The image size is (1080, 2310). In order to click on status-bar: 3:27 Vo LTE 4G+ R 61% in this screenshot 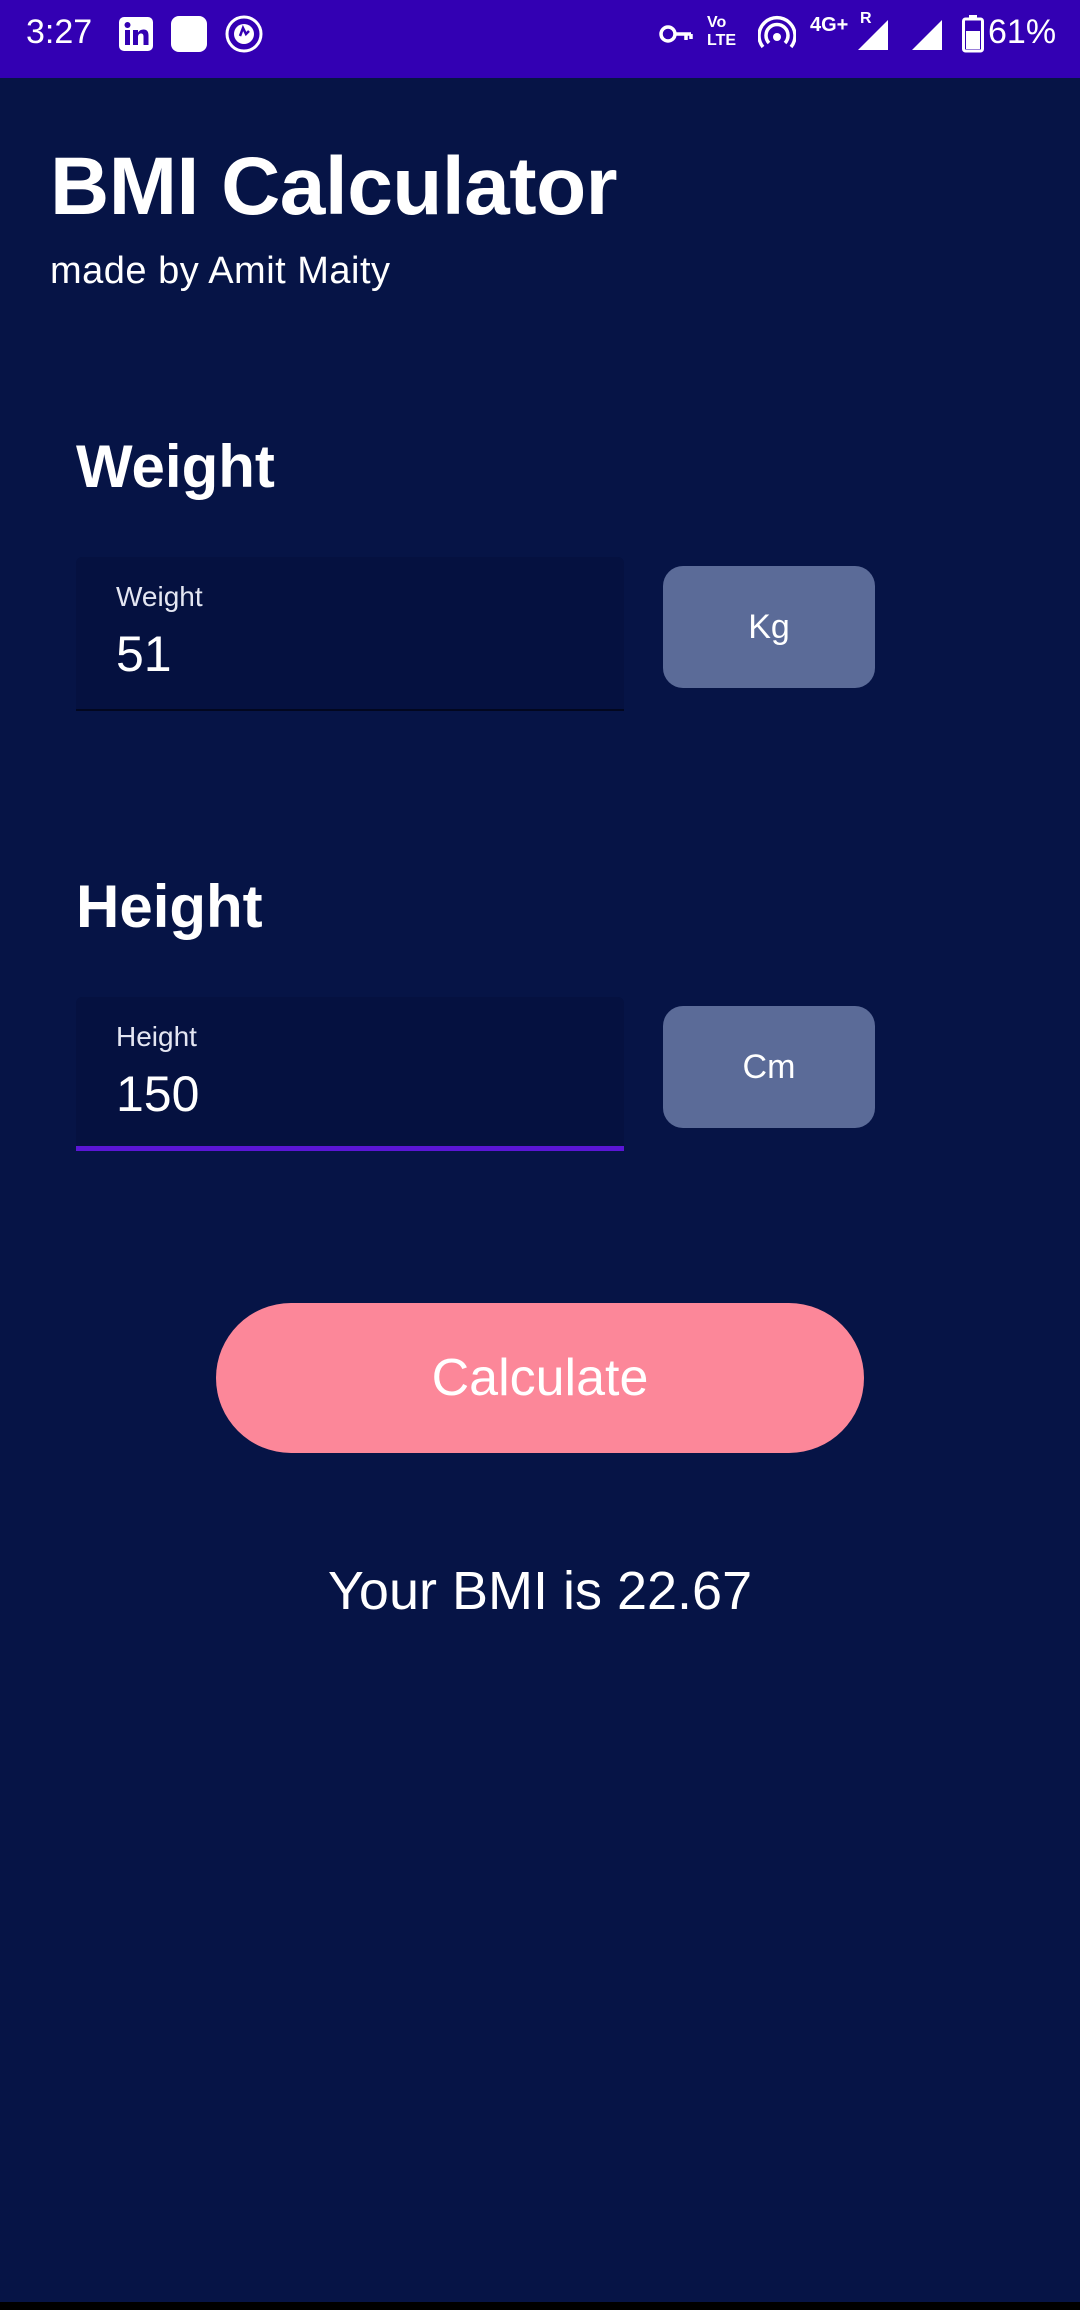, I will do `click(540, 39)`.